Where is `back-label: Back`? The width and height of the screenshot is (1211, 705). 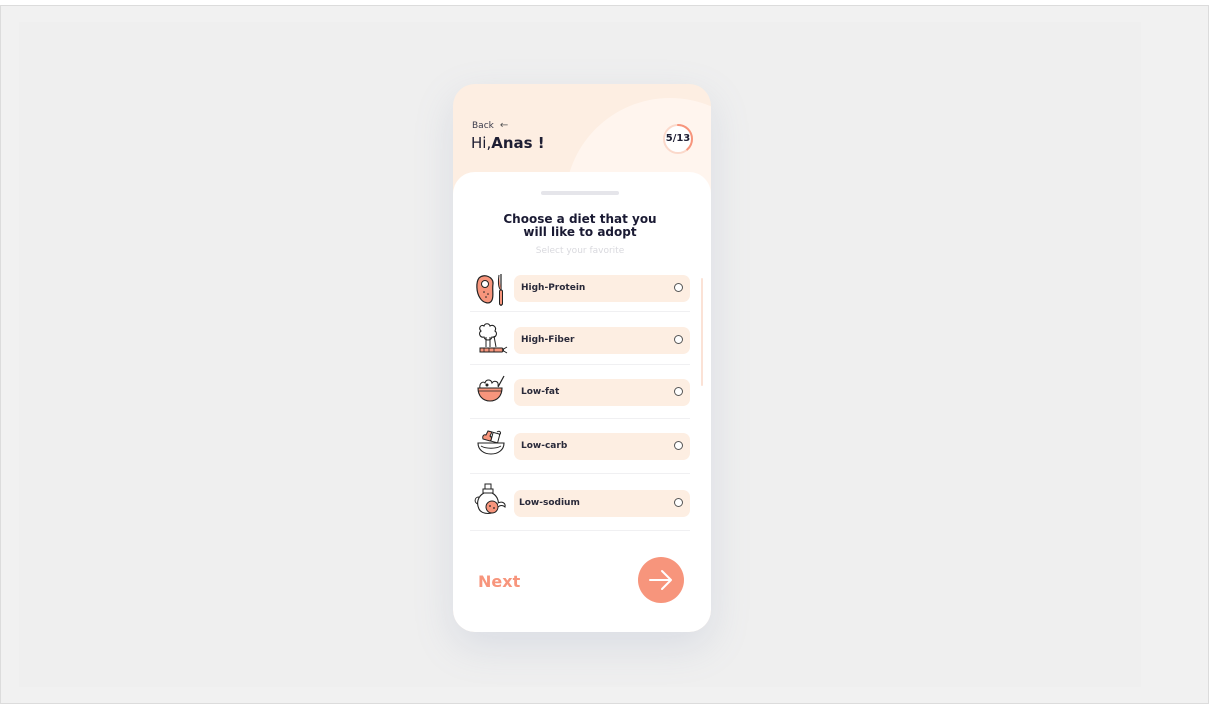 back-label: Back is located at coordinates (483, 125).